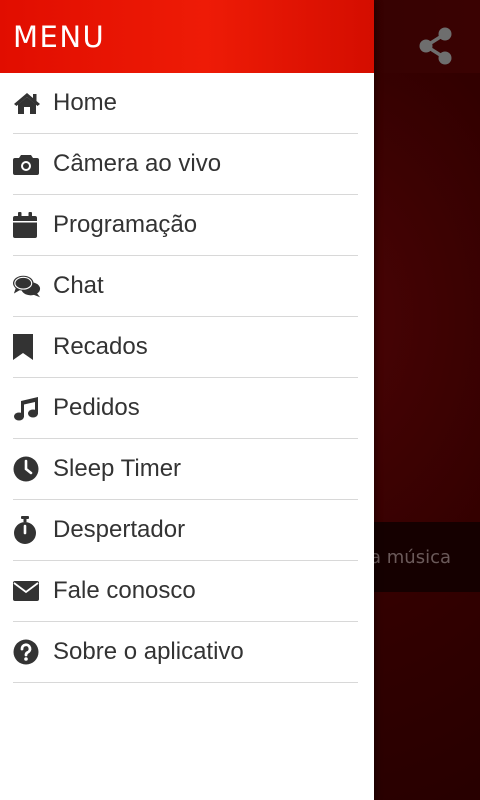 The width and height of the screenshot is (480, 800). What do you see at coordinates (96, 407) in the screenshot?
I see `menu-item-label: Pedidos` at bounding box center [96, 407].